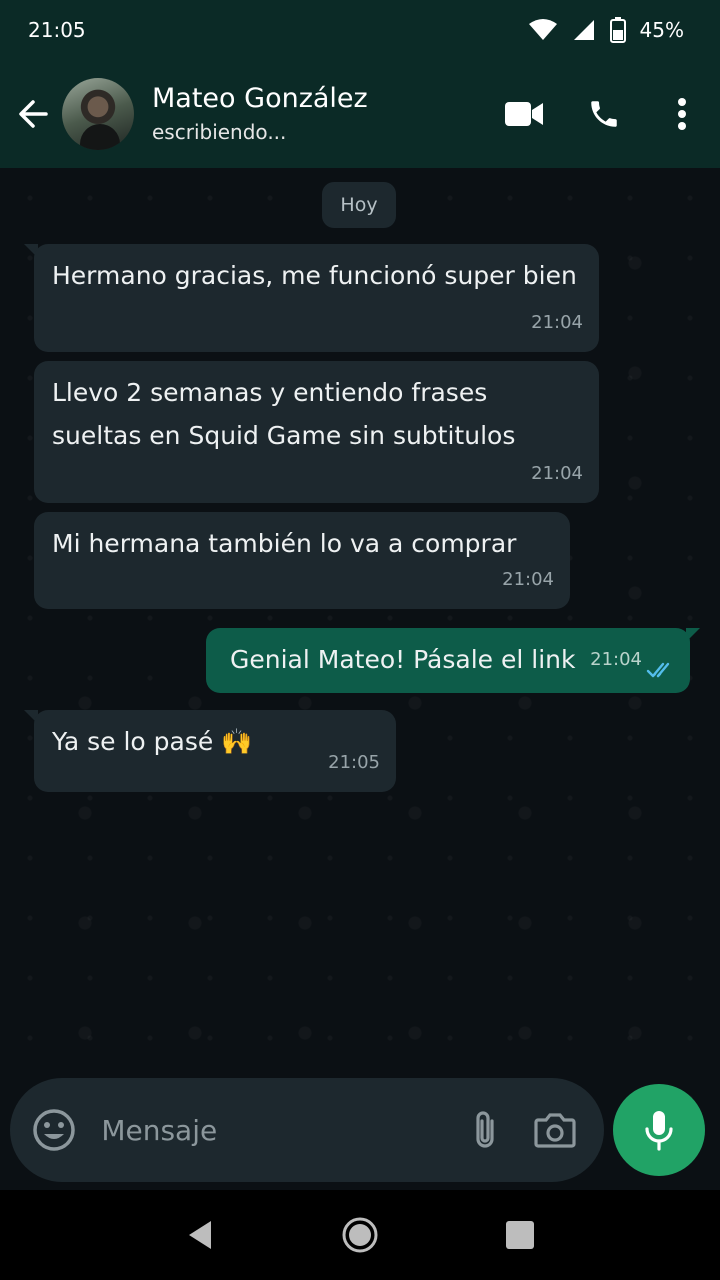 The width and height of the screenshot is (720, 1280). Describe the element at coordinates (284, 543) in the screenshot. I see `message-text: Mi hermana también lo va a comprar` at that location.